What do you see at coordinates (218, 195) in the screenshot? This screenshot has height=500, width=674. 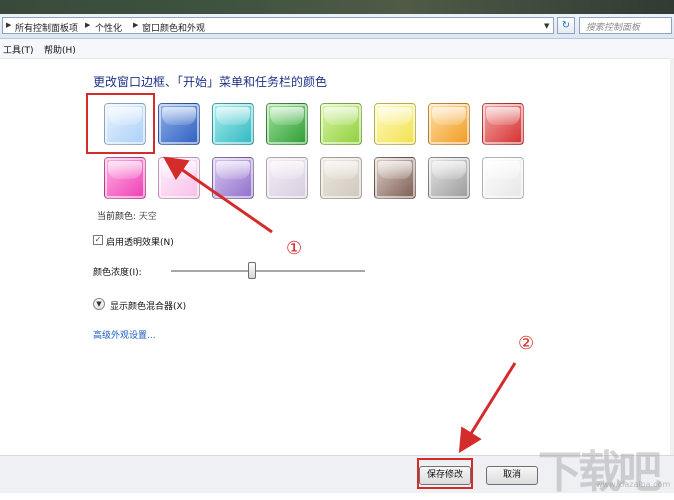 I see `arrow-to-swatch` at bounding box center [218, 195].